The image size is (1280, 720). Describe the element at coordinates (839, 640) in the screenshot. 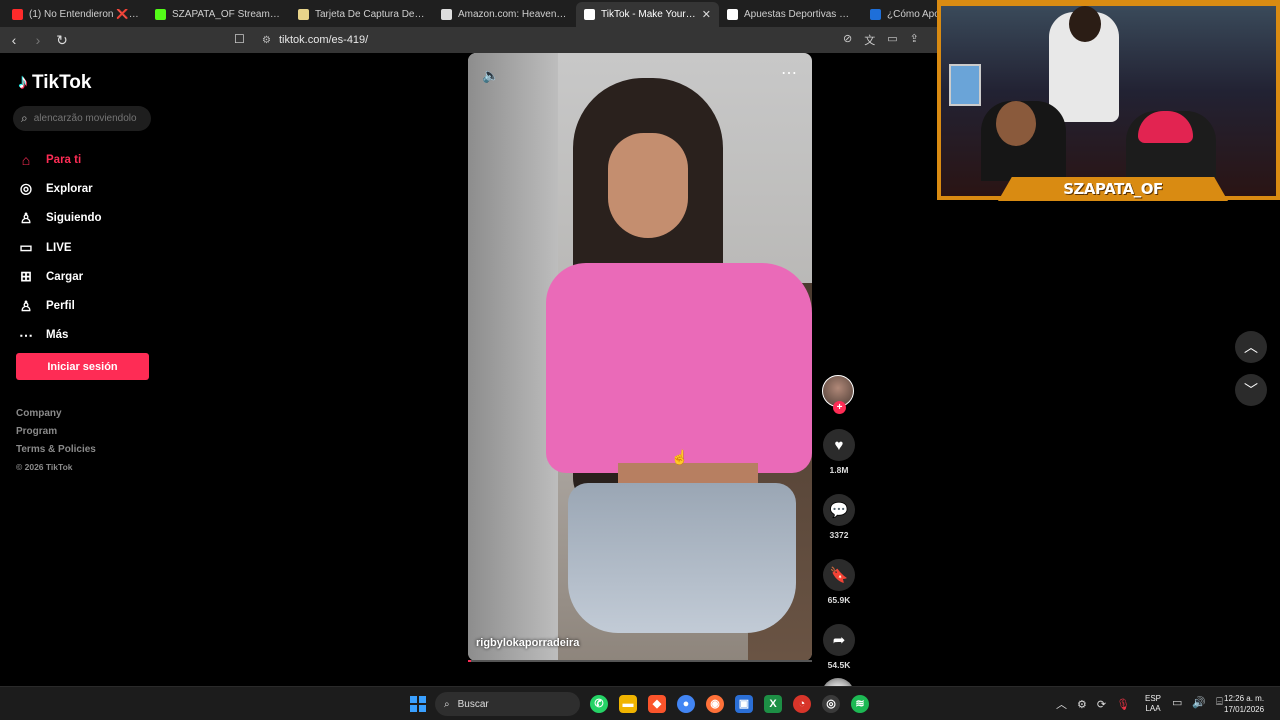

I see `share-arrow-icon: ➦` at that location.